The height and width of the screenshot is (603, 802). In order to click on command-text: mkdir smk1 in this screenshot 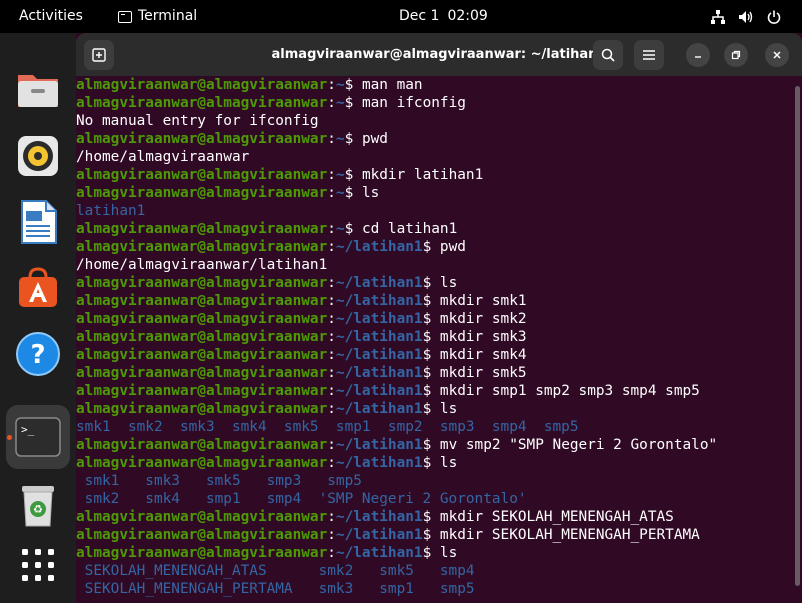, I will do `click(483, 301)`.